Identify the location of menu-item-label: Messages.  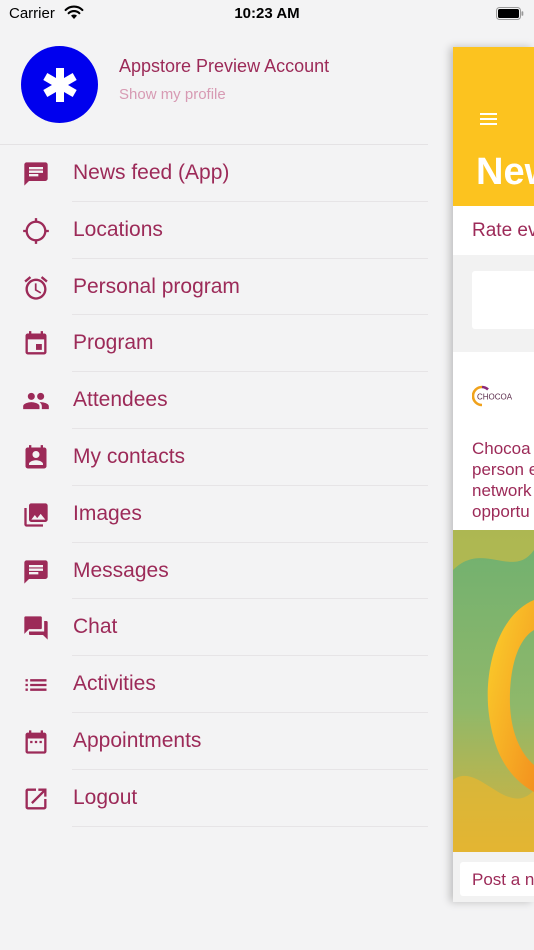
(121, 570).